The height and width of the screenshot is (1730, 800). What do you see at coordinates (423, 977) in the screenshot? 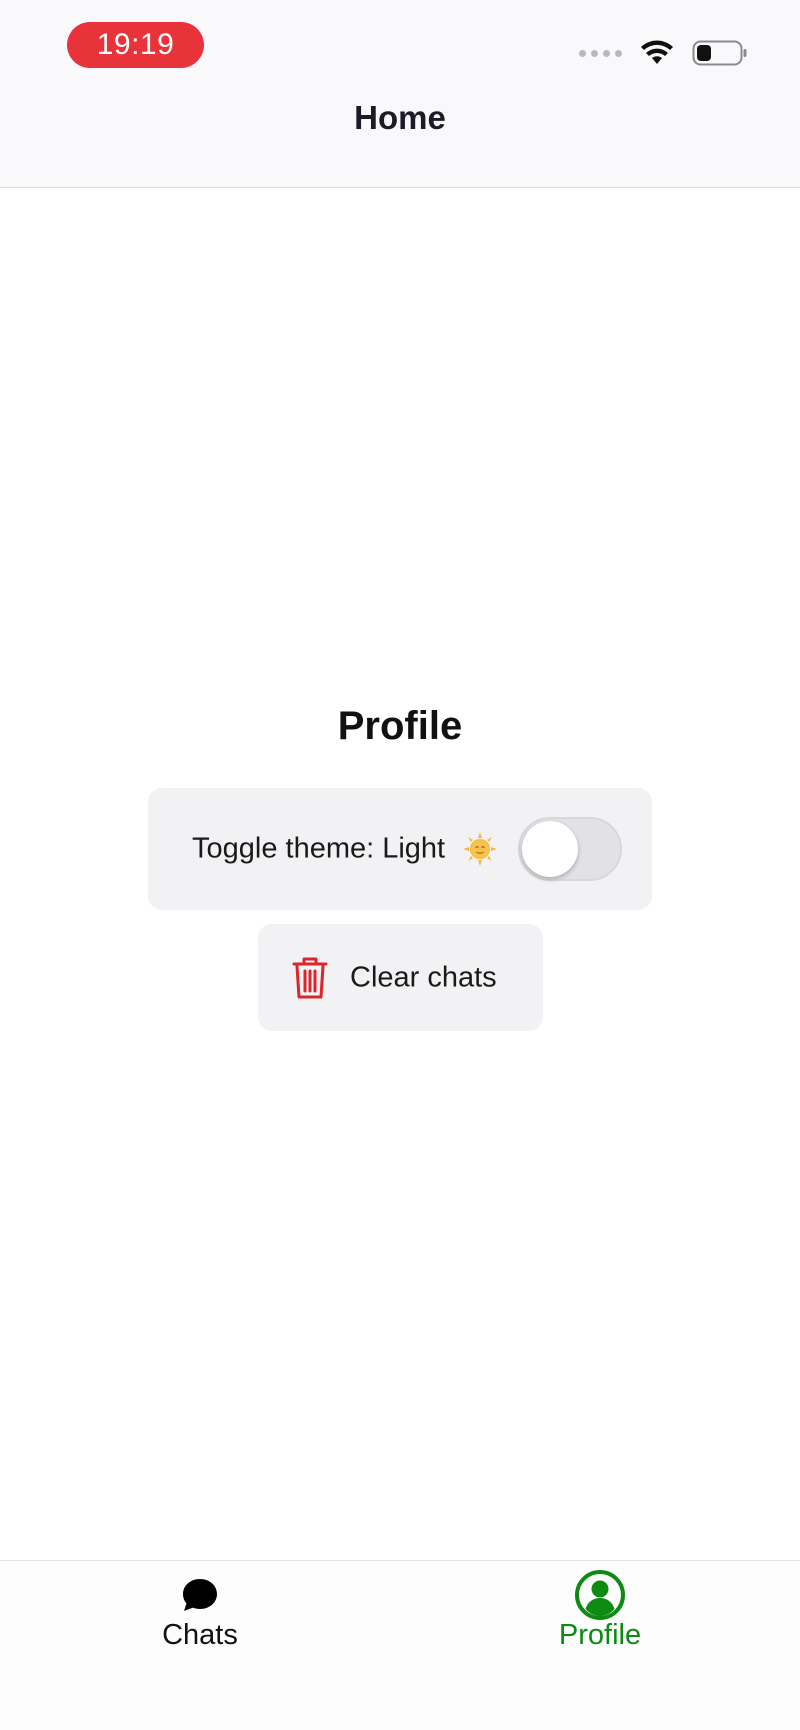
I see `clear-chats-label: Clear chats` at bounding box center [423, 977].